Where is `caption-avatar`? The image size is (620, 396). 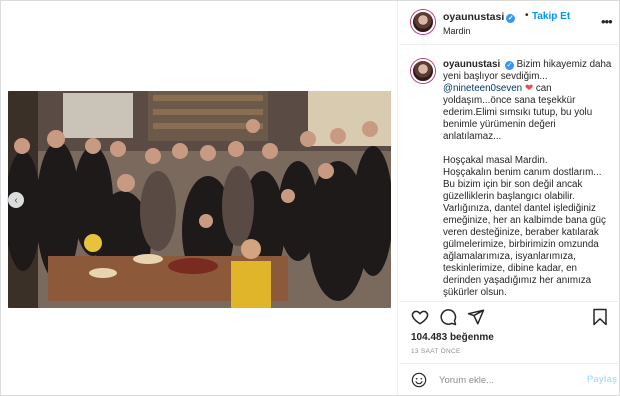 caption-avatar is located at coordinates (423, 71).